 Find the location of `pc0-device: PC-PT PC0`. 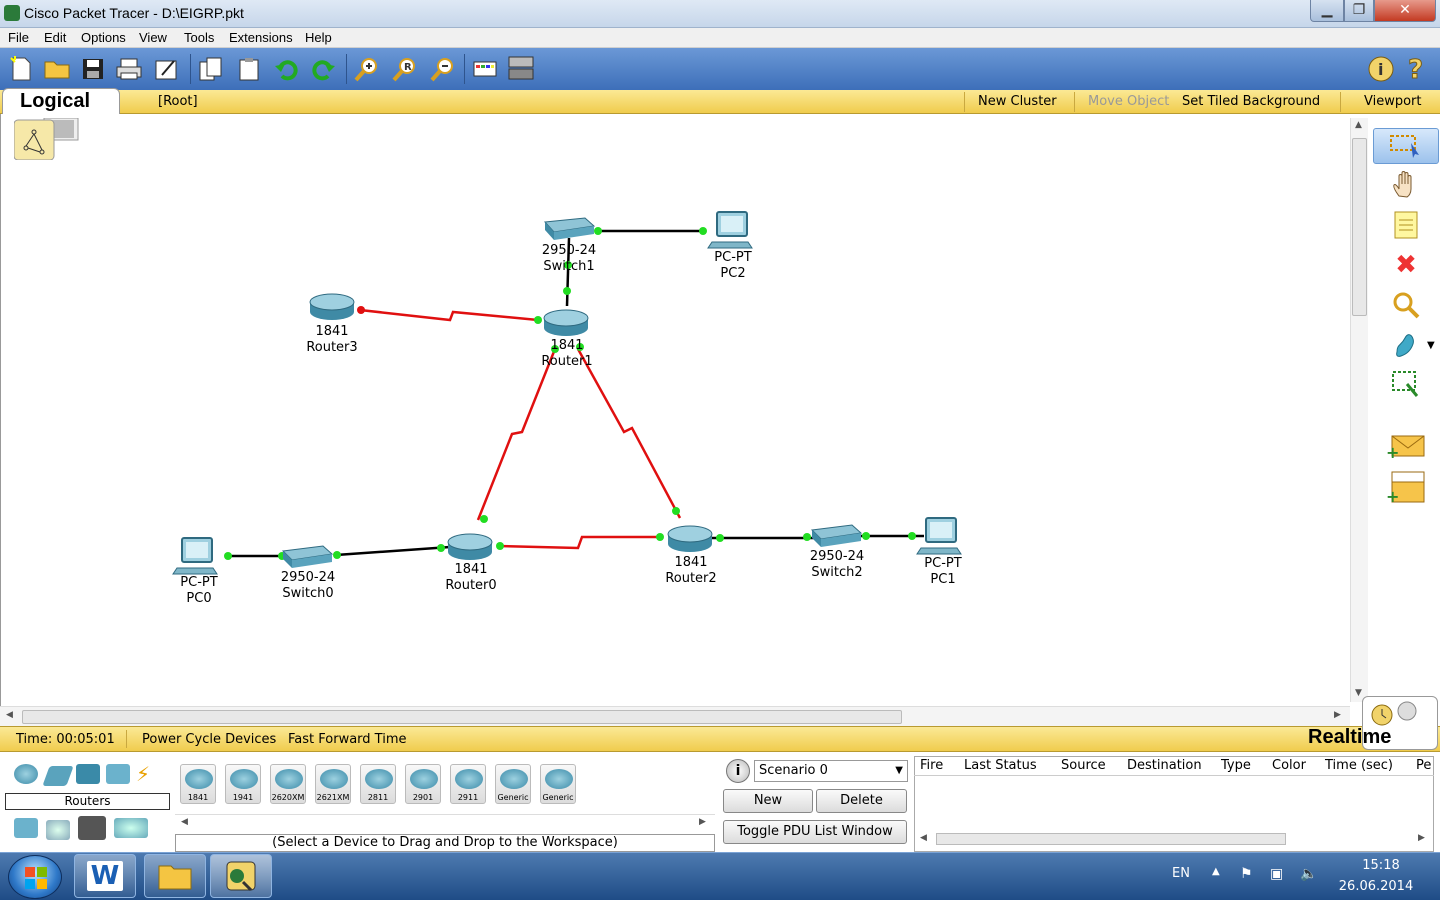

pc0-device: PC-PT PC0 is located at coordinates (195, 571).